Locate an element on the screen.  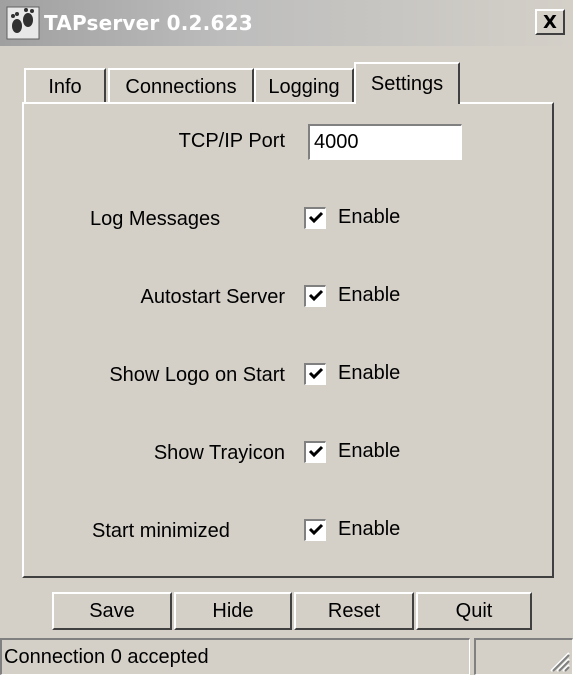
quit-button: Quit is located at coordinates (474, 611).